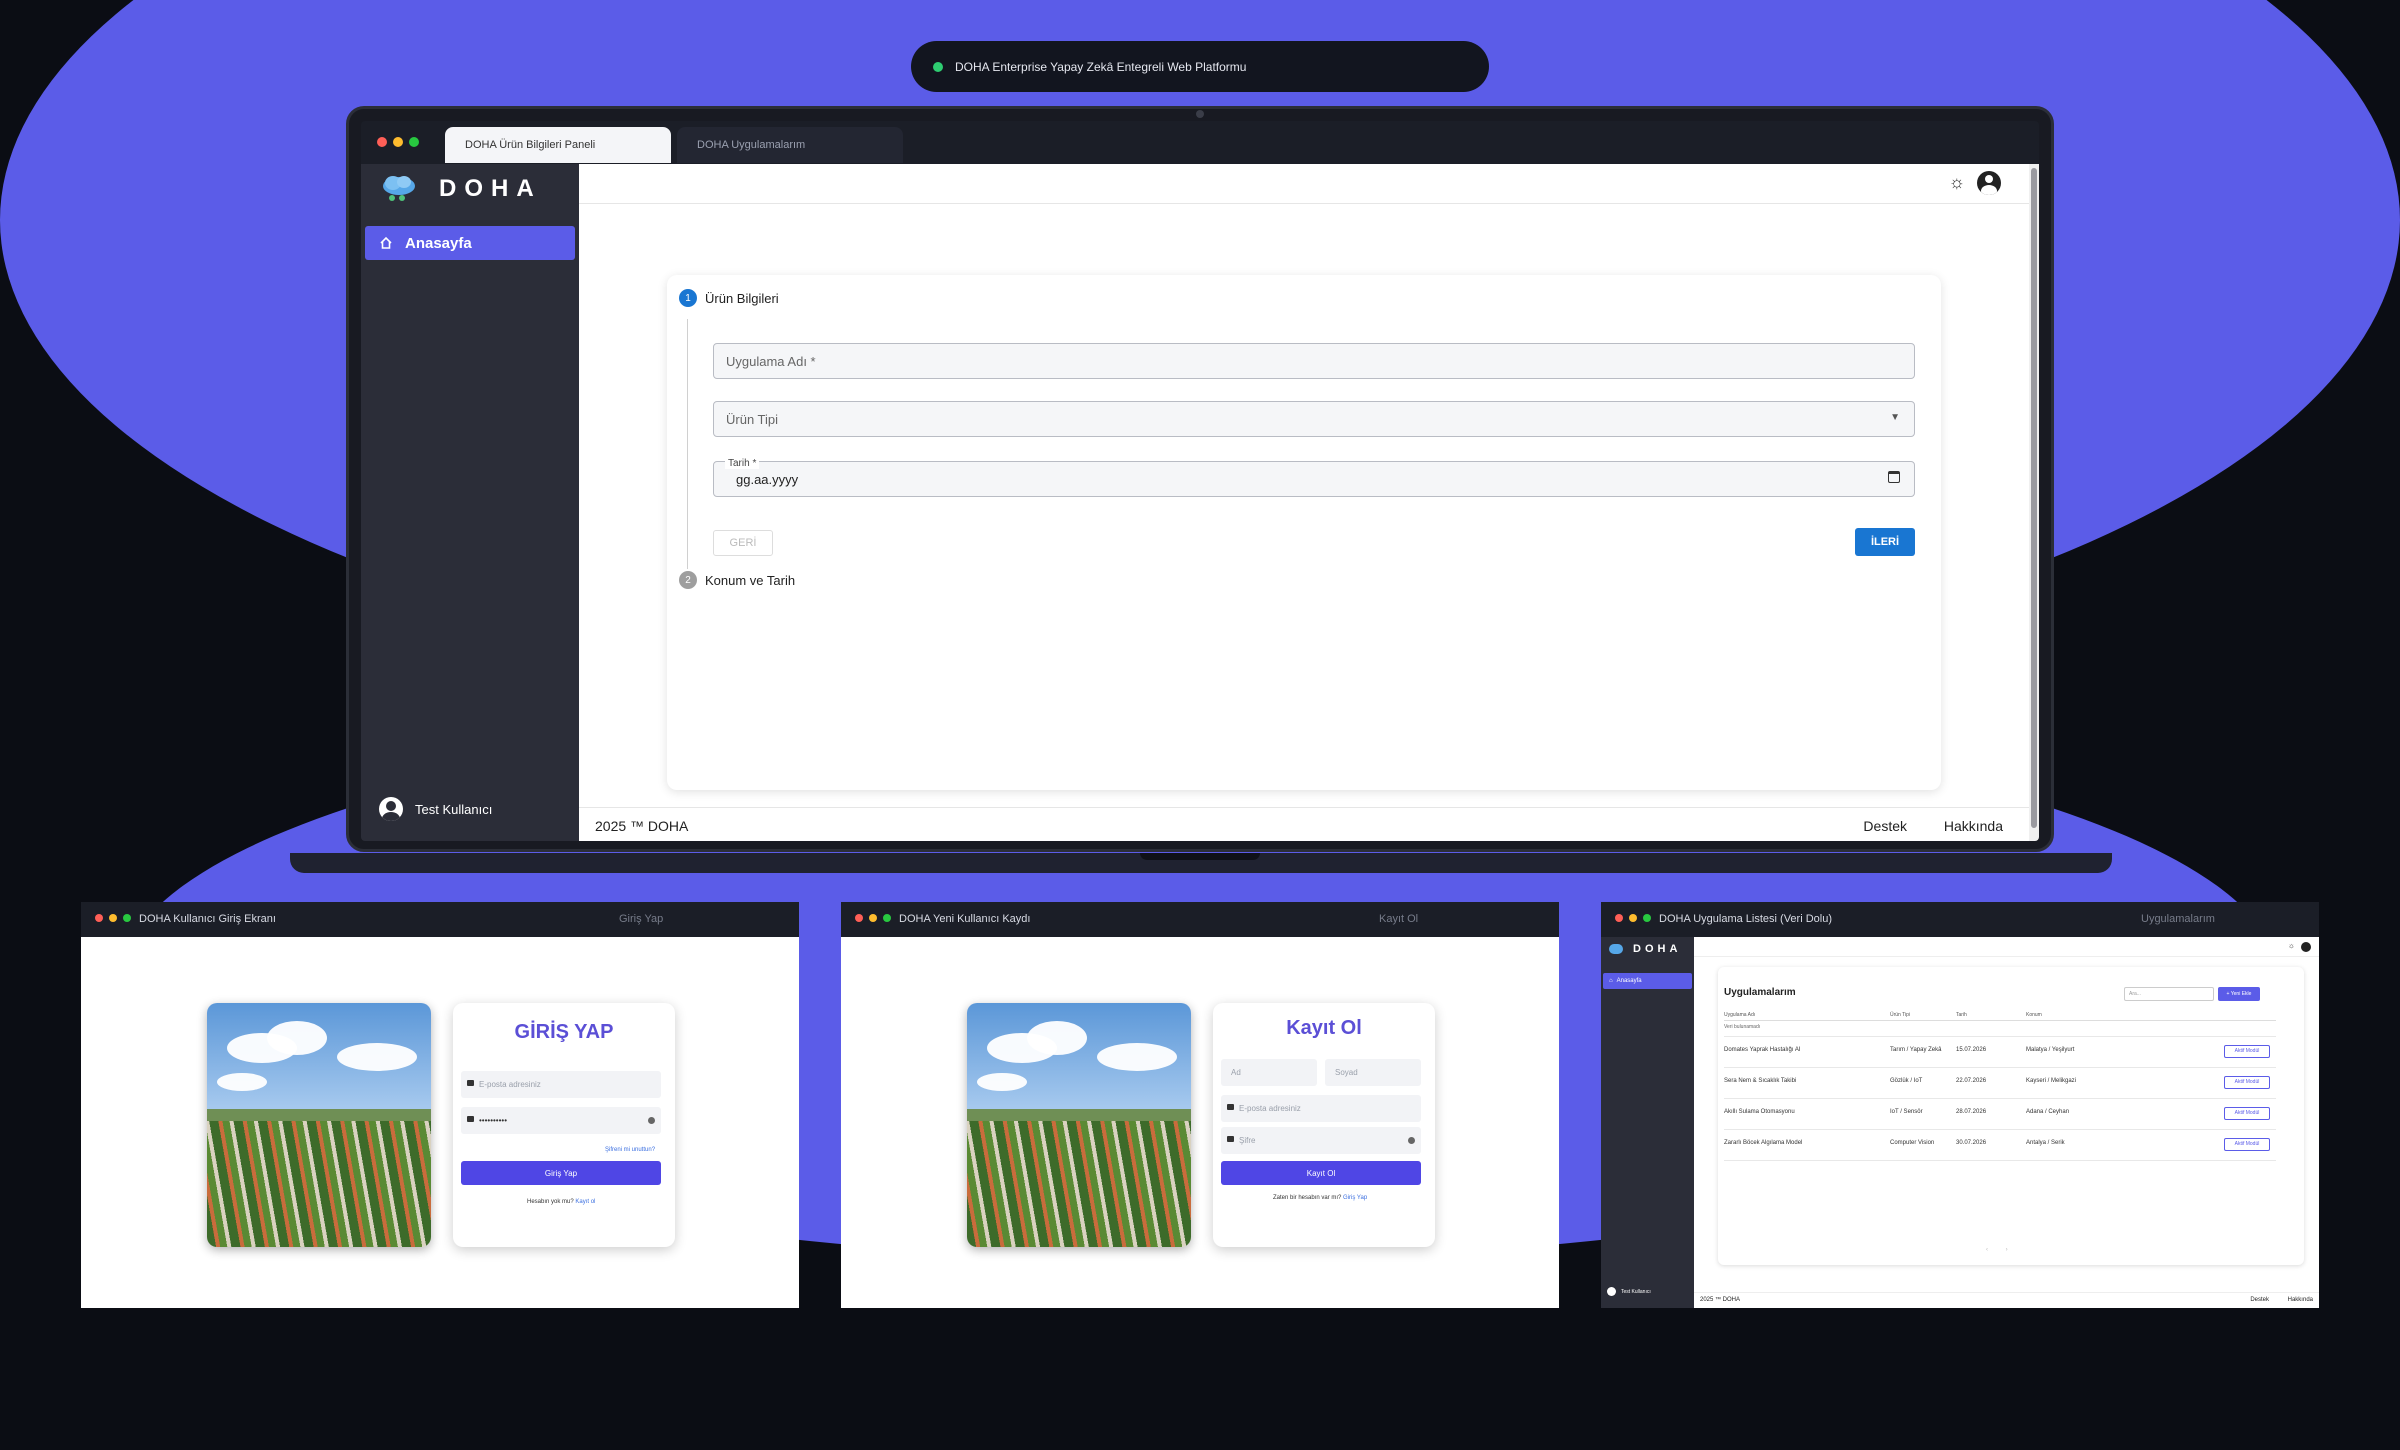 The height and width of the screenshot is (1450, 2400). What do you see at coordinates (386, 242) in the screenshot?
I see `home-icon` at bounding box center [386, 242].